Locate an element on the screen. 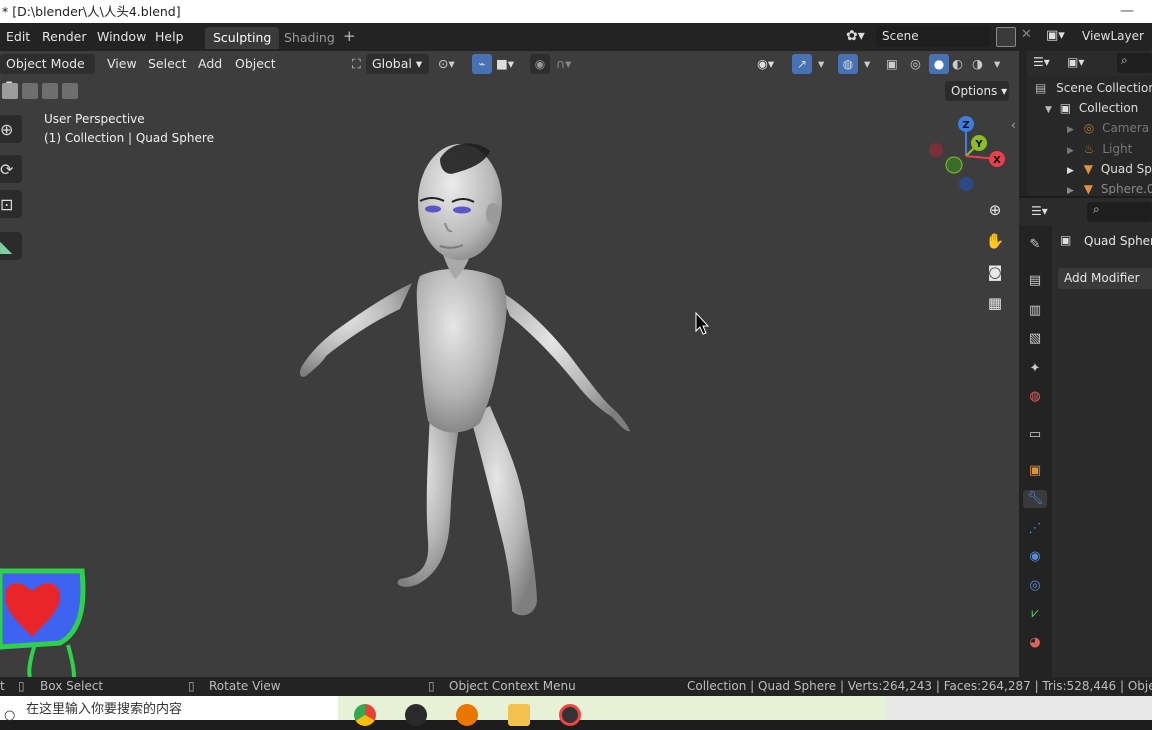  pan-hand-icon: ✋ is located at coordinates (995, 241).